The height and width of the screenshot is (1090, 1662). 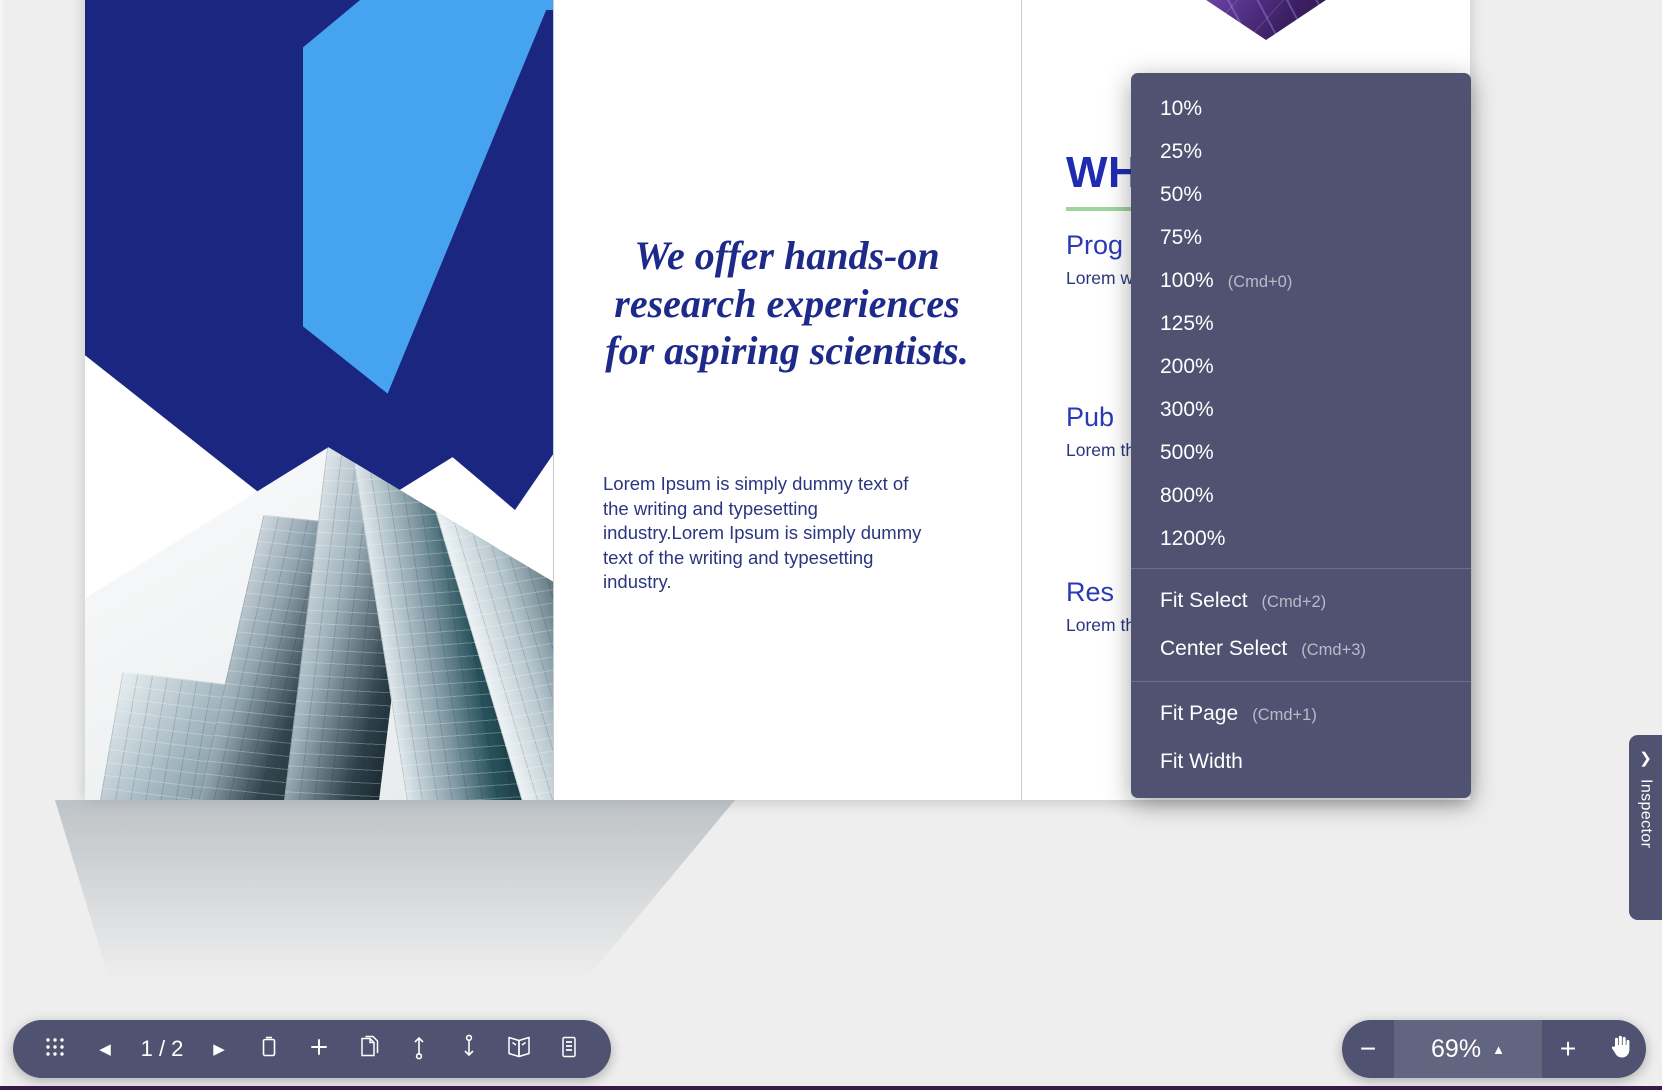 I want to click on zoom-menu-item-125: 125%, so click(x=1301, y=323).